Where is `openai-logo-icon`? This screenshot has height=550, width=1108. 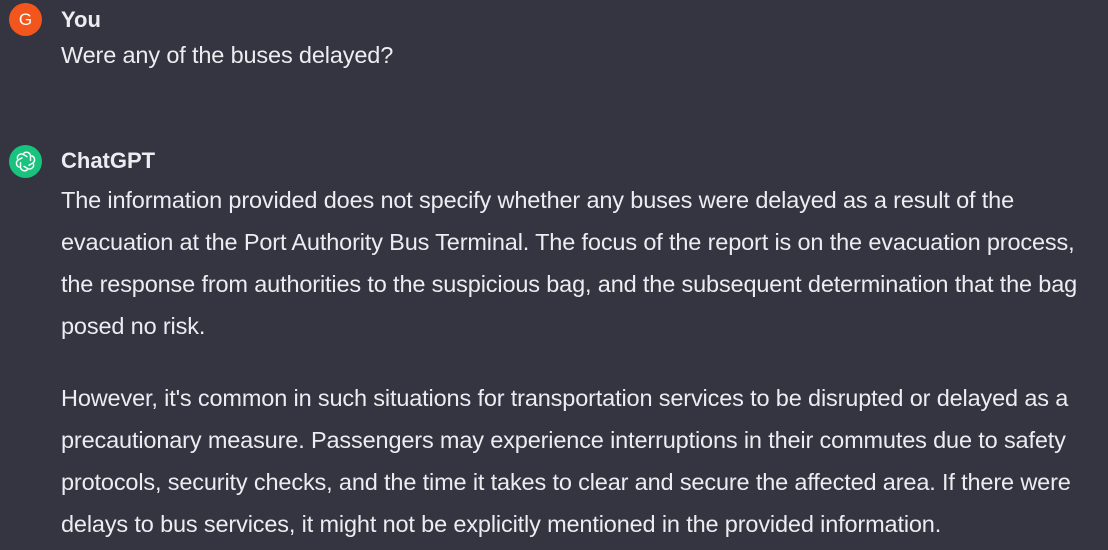
openai-logo-icon is located at coordinates (25, 161).